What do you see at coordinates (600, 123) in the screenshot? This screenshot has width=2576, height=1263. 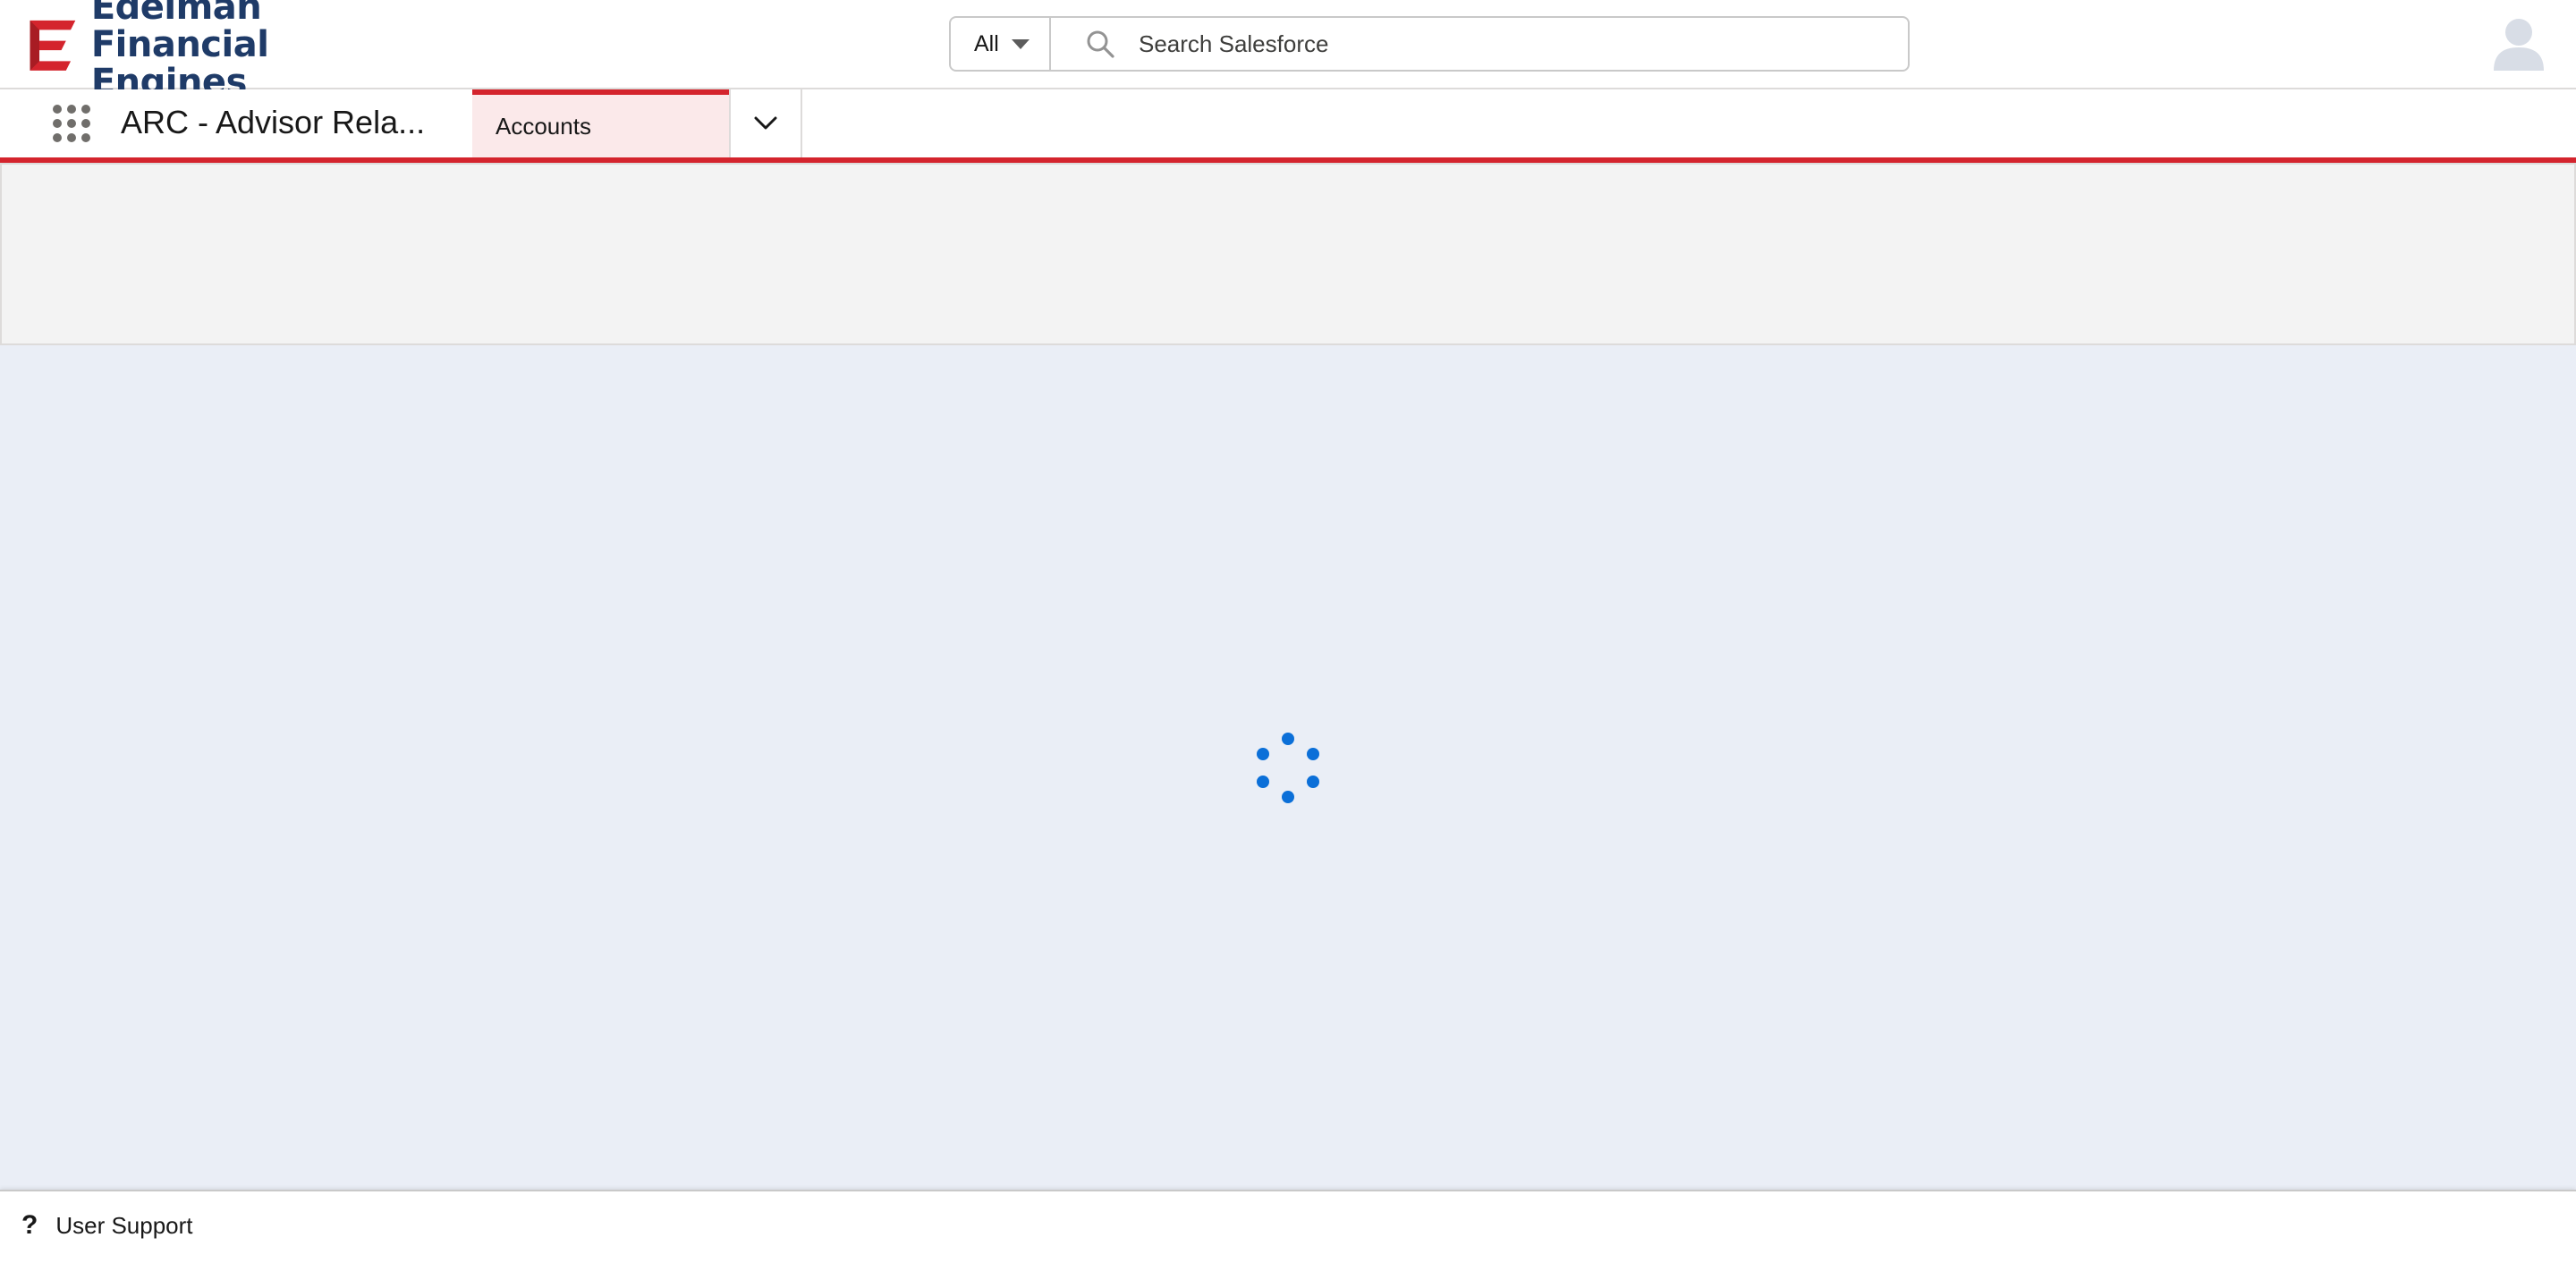 I see `tab-accounts: Accounts` at bounding box center [600, 123].